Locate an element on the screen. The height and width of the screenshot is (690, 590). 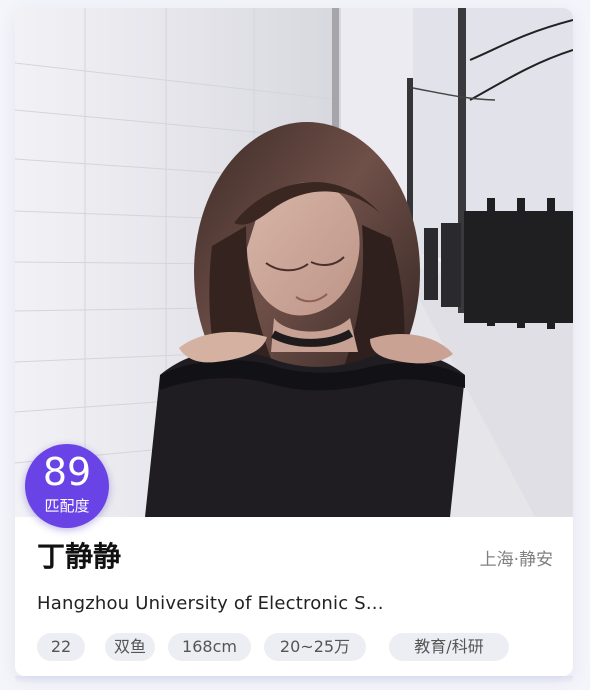
profile-name: 丁静静 is located at coordinates (79, 557).